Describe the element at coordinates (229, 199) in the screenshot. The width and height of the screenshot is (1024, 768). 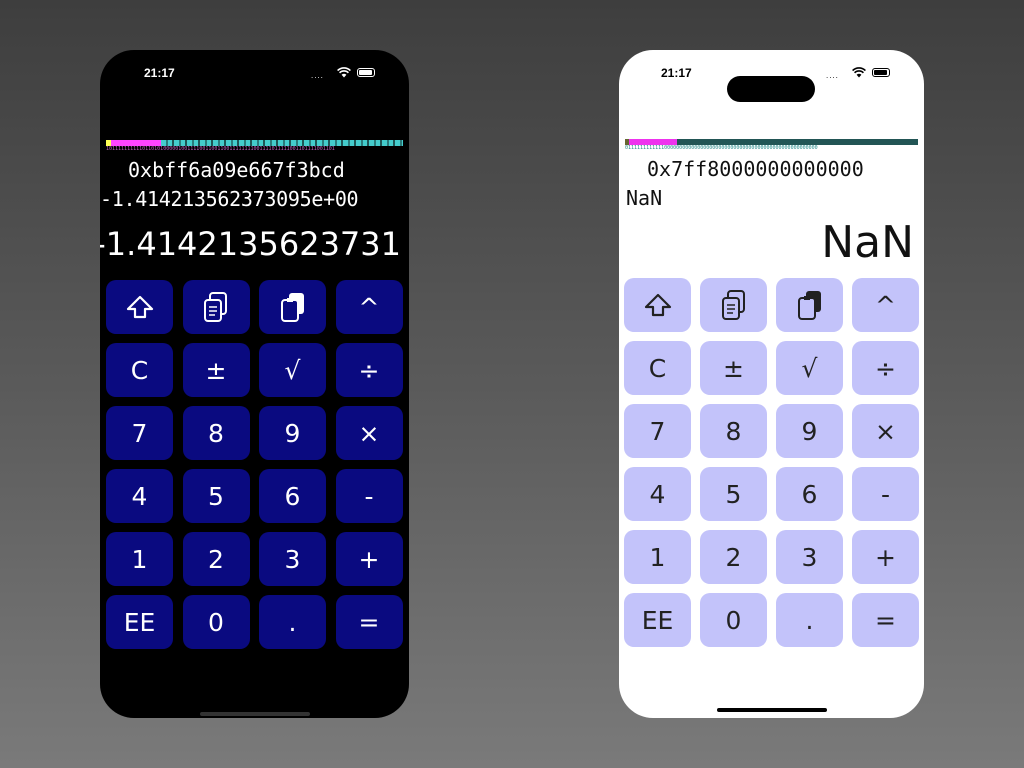
I see `scientific-readout: -1.414213562373095e+00` at that location.